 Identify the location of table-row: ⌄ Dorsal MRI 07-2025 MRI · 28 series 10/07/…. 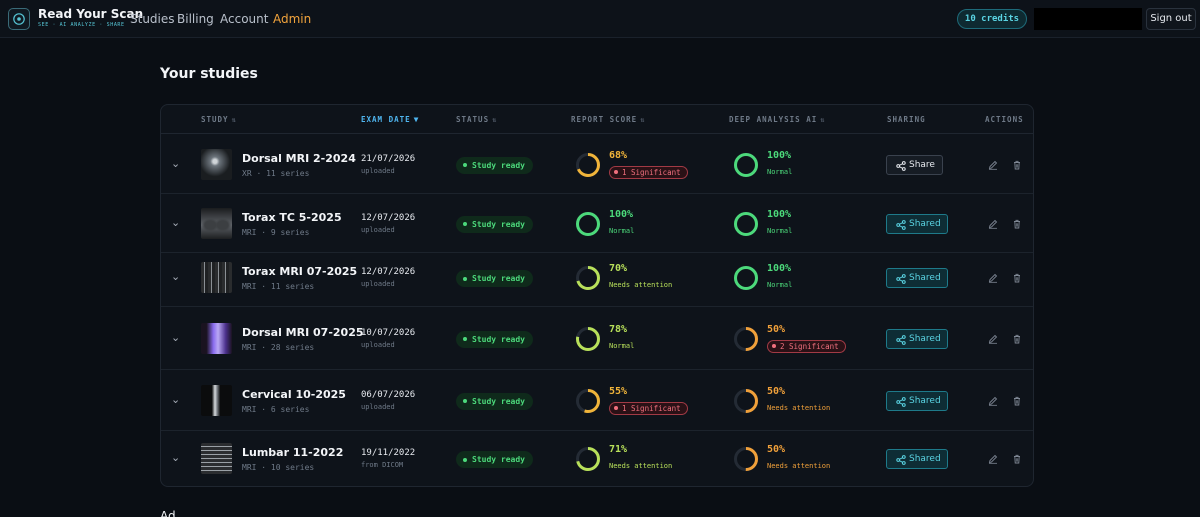
(597, 338).